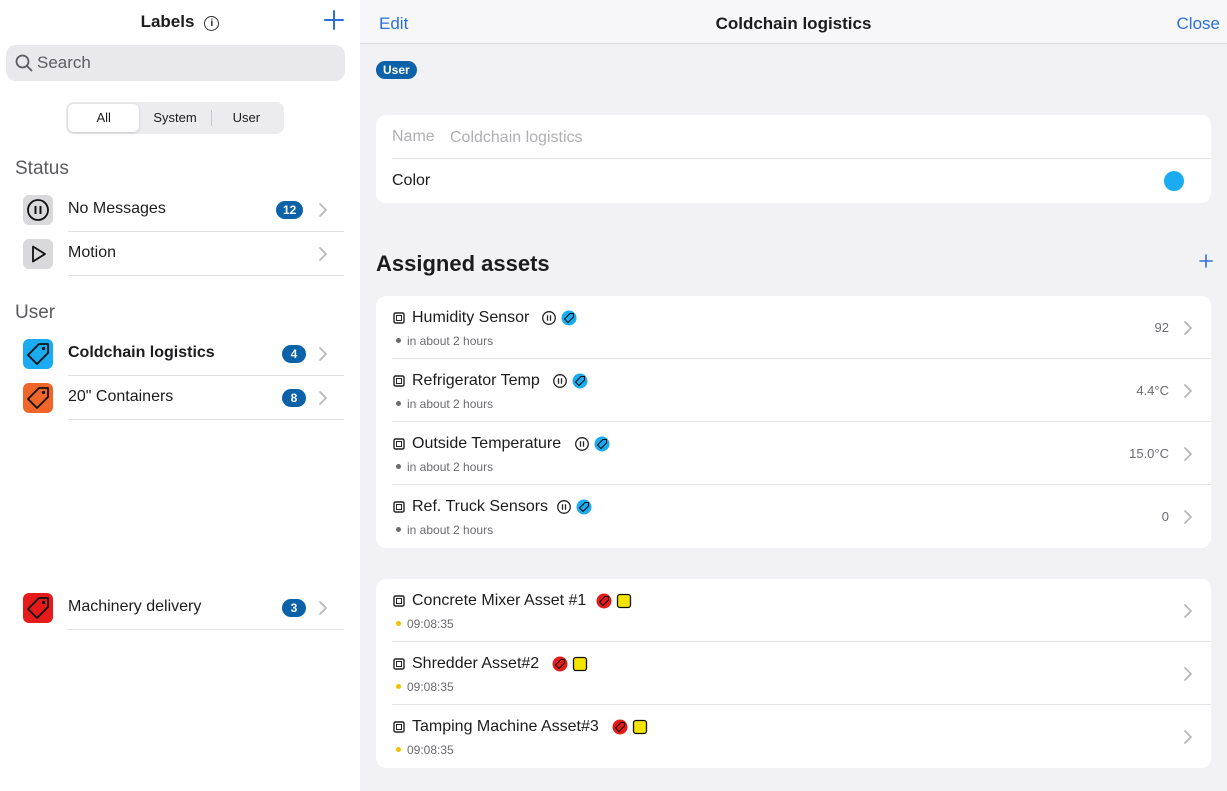 This screenshot has width=1227, height=791. I want to click on sidebar-item-machinery-delivery: Machinery delivery 3, so click(180, 608).